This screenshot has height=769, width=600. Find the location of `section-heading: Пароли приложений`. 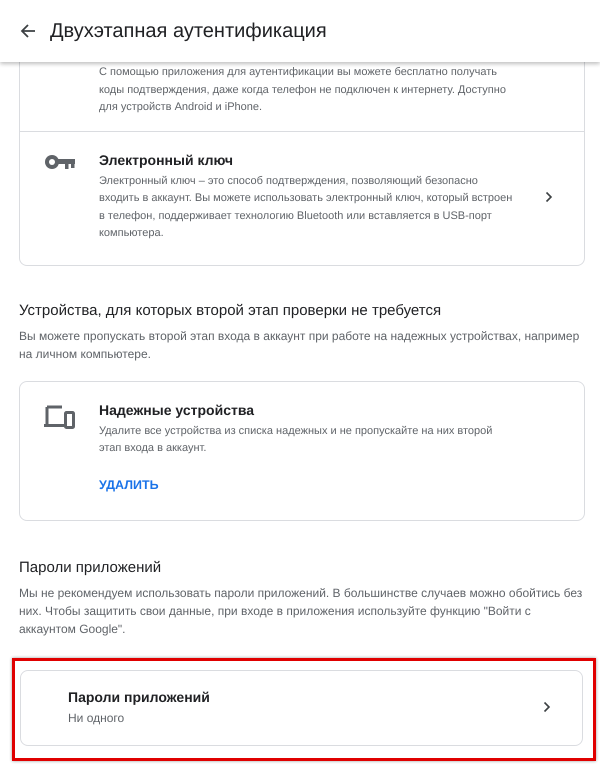

section-heading: Пароли приложений is located at coordinates (90, 567).